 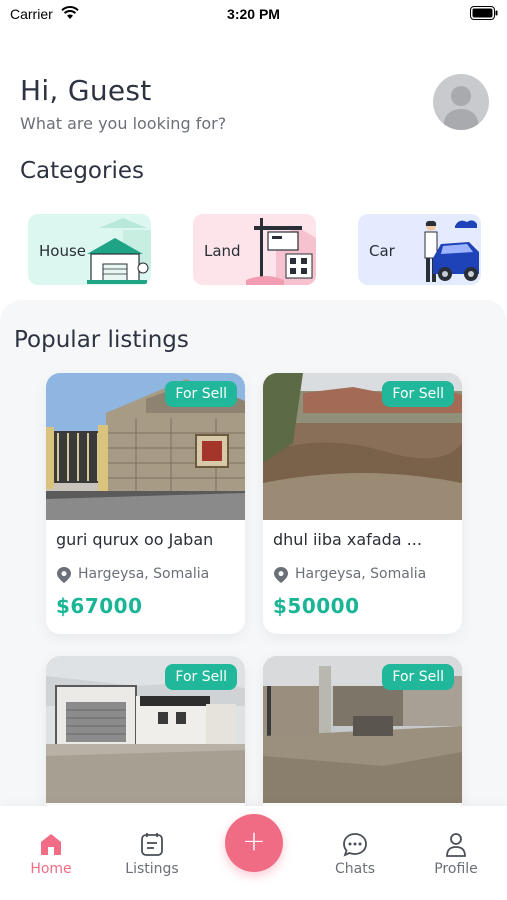 What do you see at coordinates (135, 539) in the screenshot?
I see `listing-title: guri qurux oo Jaban` at bounding box center [135, 539].